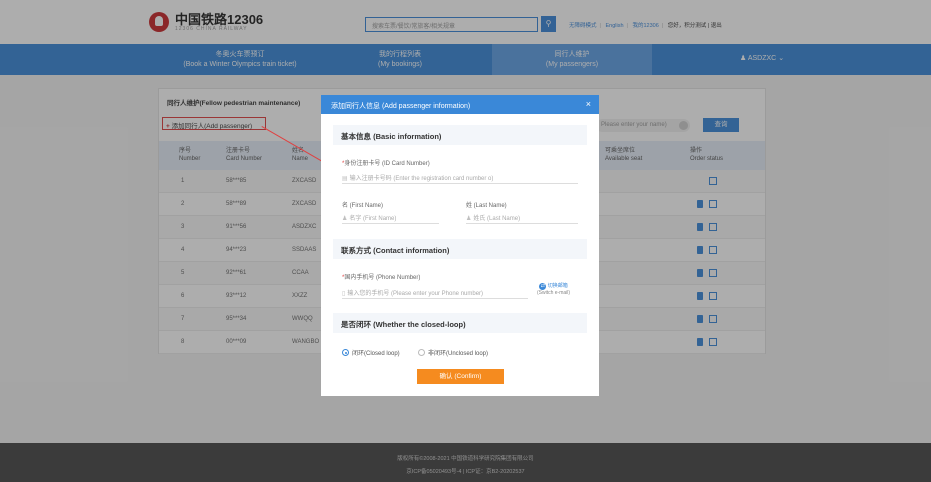  I want to click on closed-loop-radio: 闭环(Closed loop), so click(371, 352).